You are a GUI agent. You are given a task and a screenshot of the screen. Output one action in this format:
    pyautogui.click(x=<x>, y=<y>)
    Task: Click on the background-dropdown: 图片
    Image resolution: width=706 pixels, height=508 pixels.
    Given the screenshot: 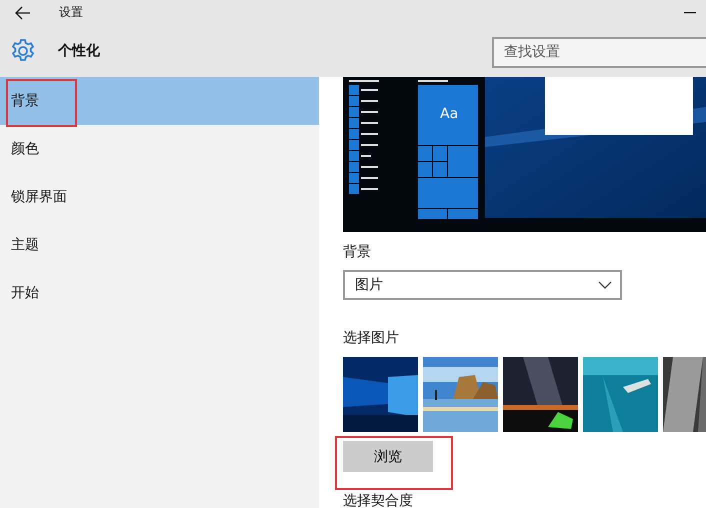 What is the action you would take?
    pyautogui.click(x=482, y=285)
    